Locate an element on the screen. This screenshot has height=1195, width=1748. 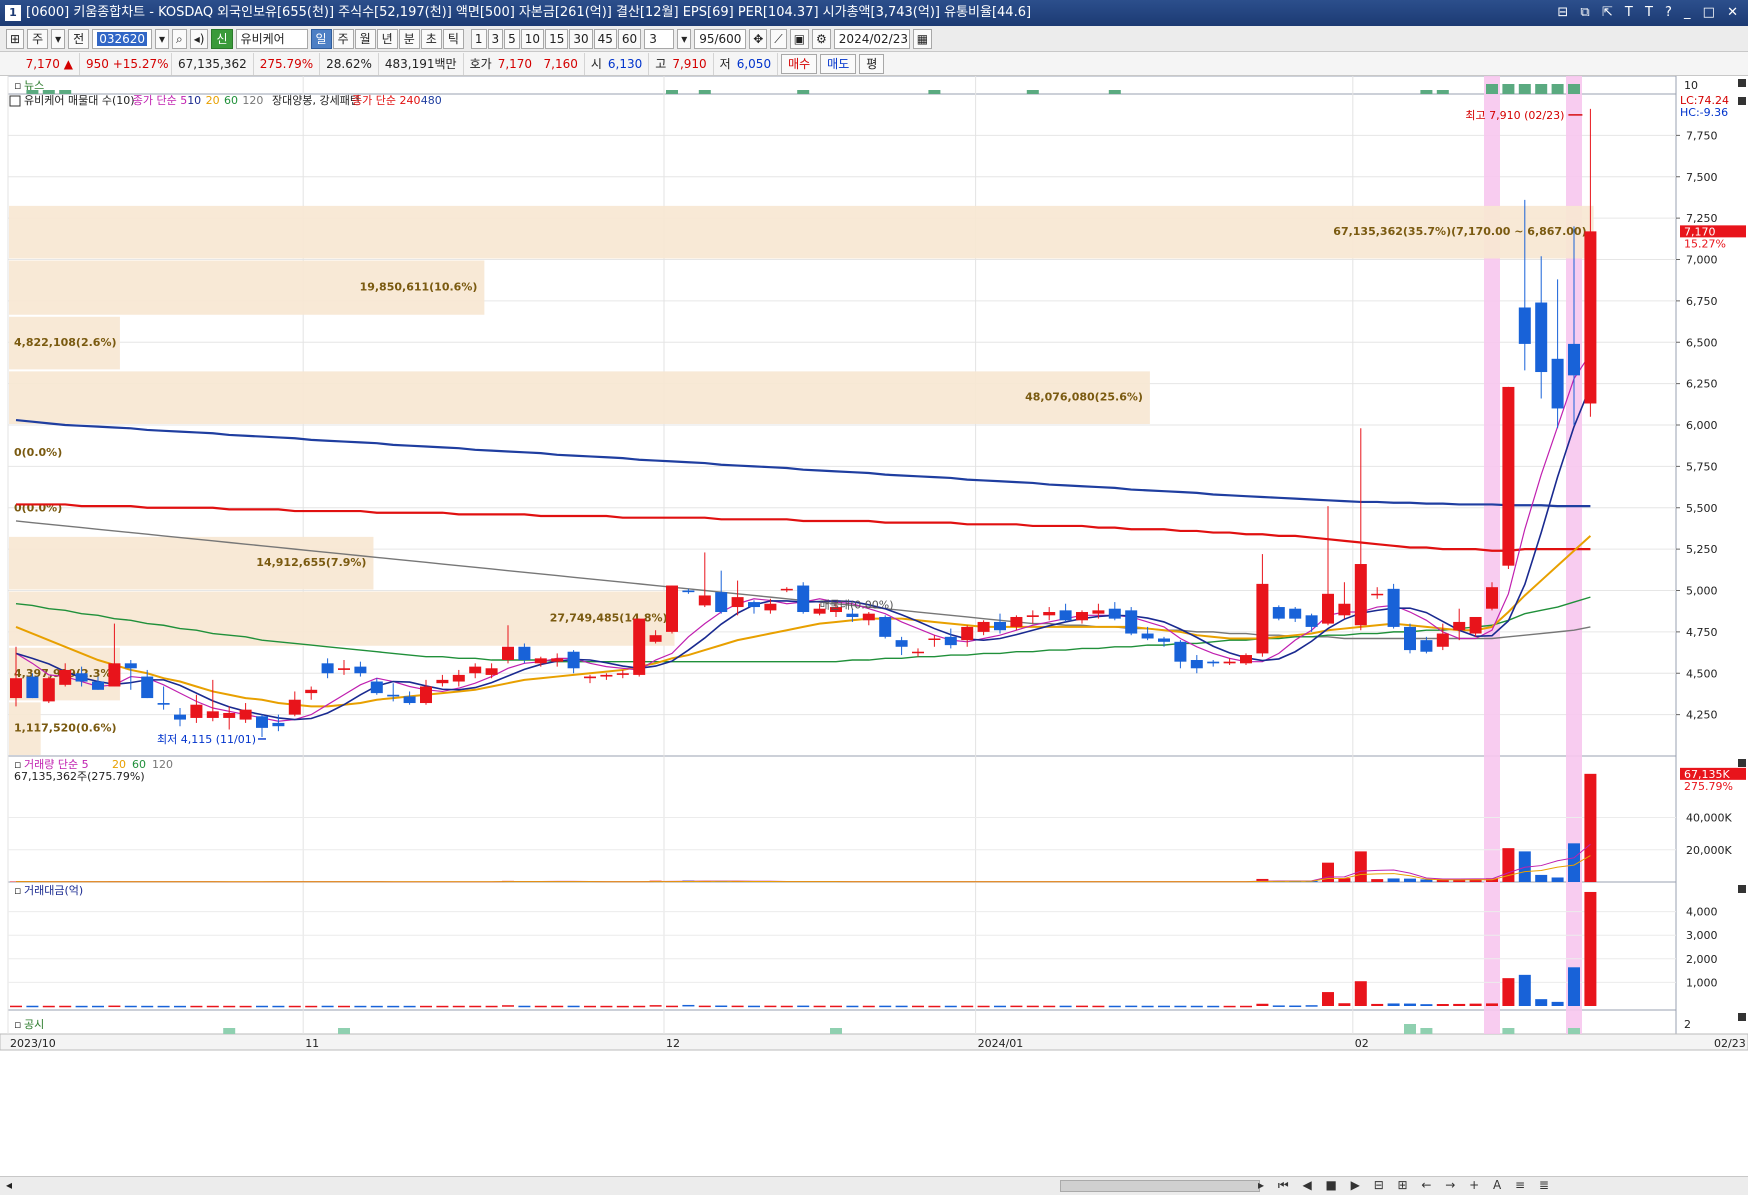
amount-axis-tick: 1,000 is located at coordinates (1702, 982).